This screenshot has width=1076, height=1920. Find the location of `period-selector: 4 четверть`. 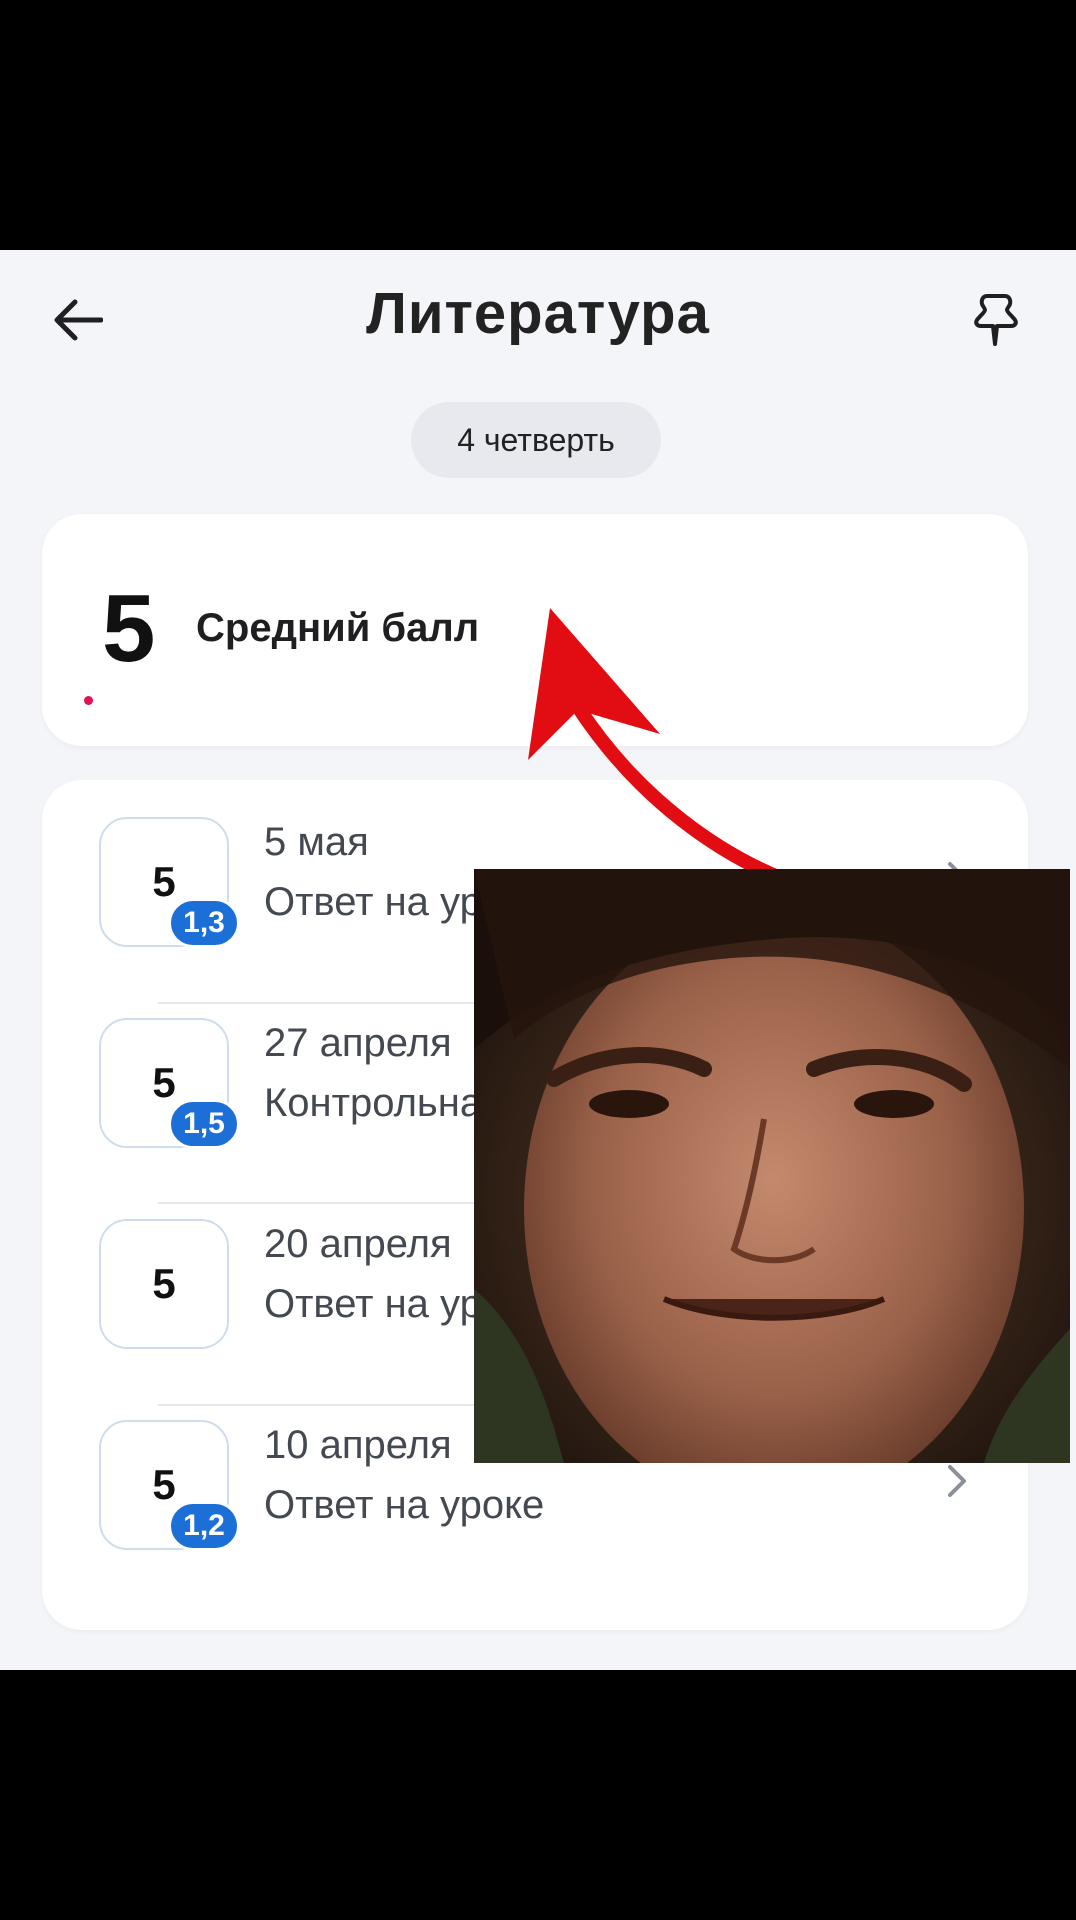

period-selector: 4 четверть is located at coordinates (536, 440).